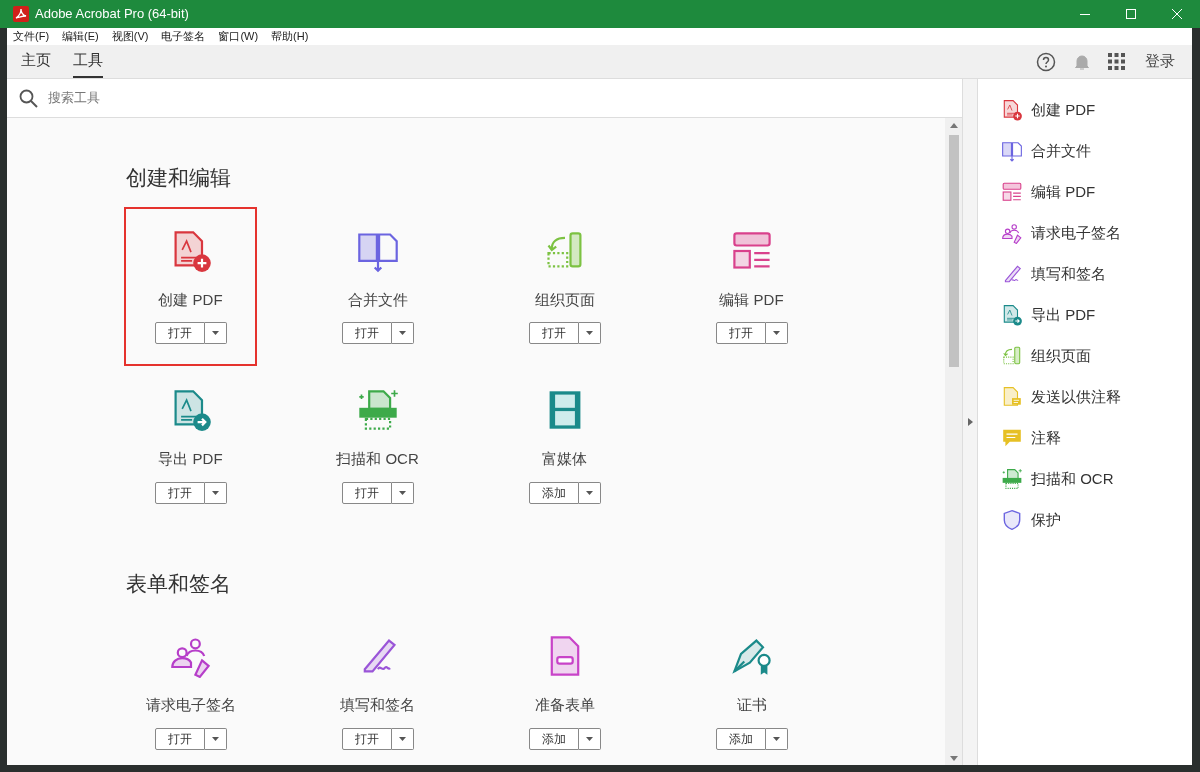  I want to click on people-pen-icon, so click(1012, 233).